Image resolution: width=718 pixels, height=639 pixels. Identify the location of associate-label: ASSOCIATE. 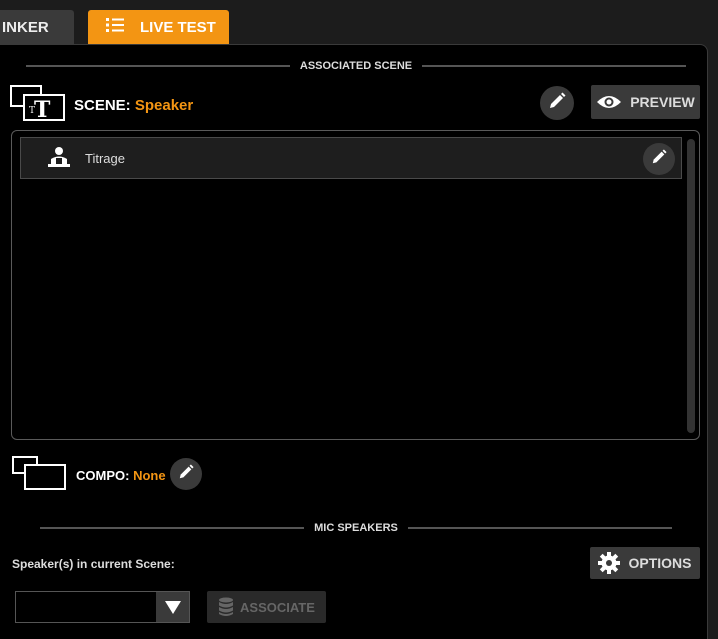
(277, 607).